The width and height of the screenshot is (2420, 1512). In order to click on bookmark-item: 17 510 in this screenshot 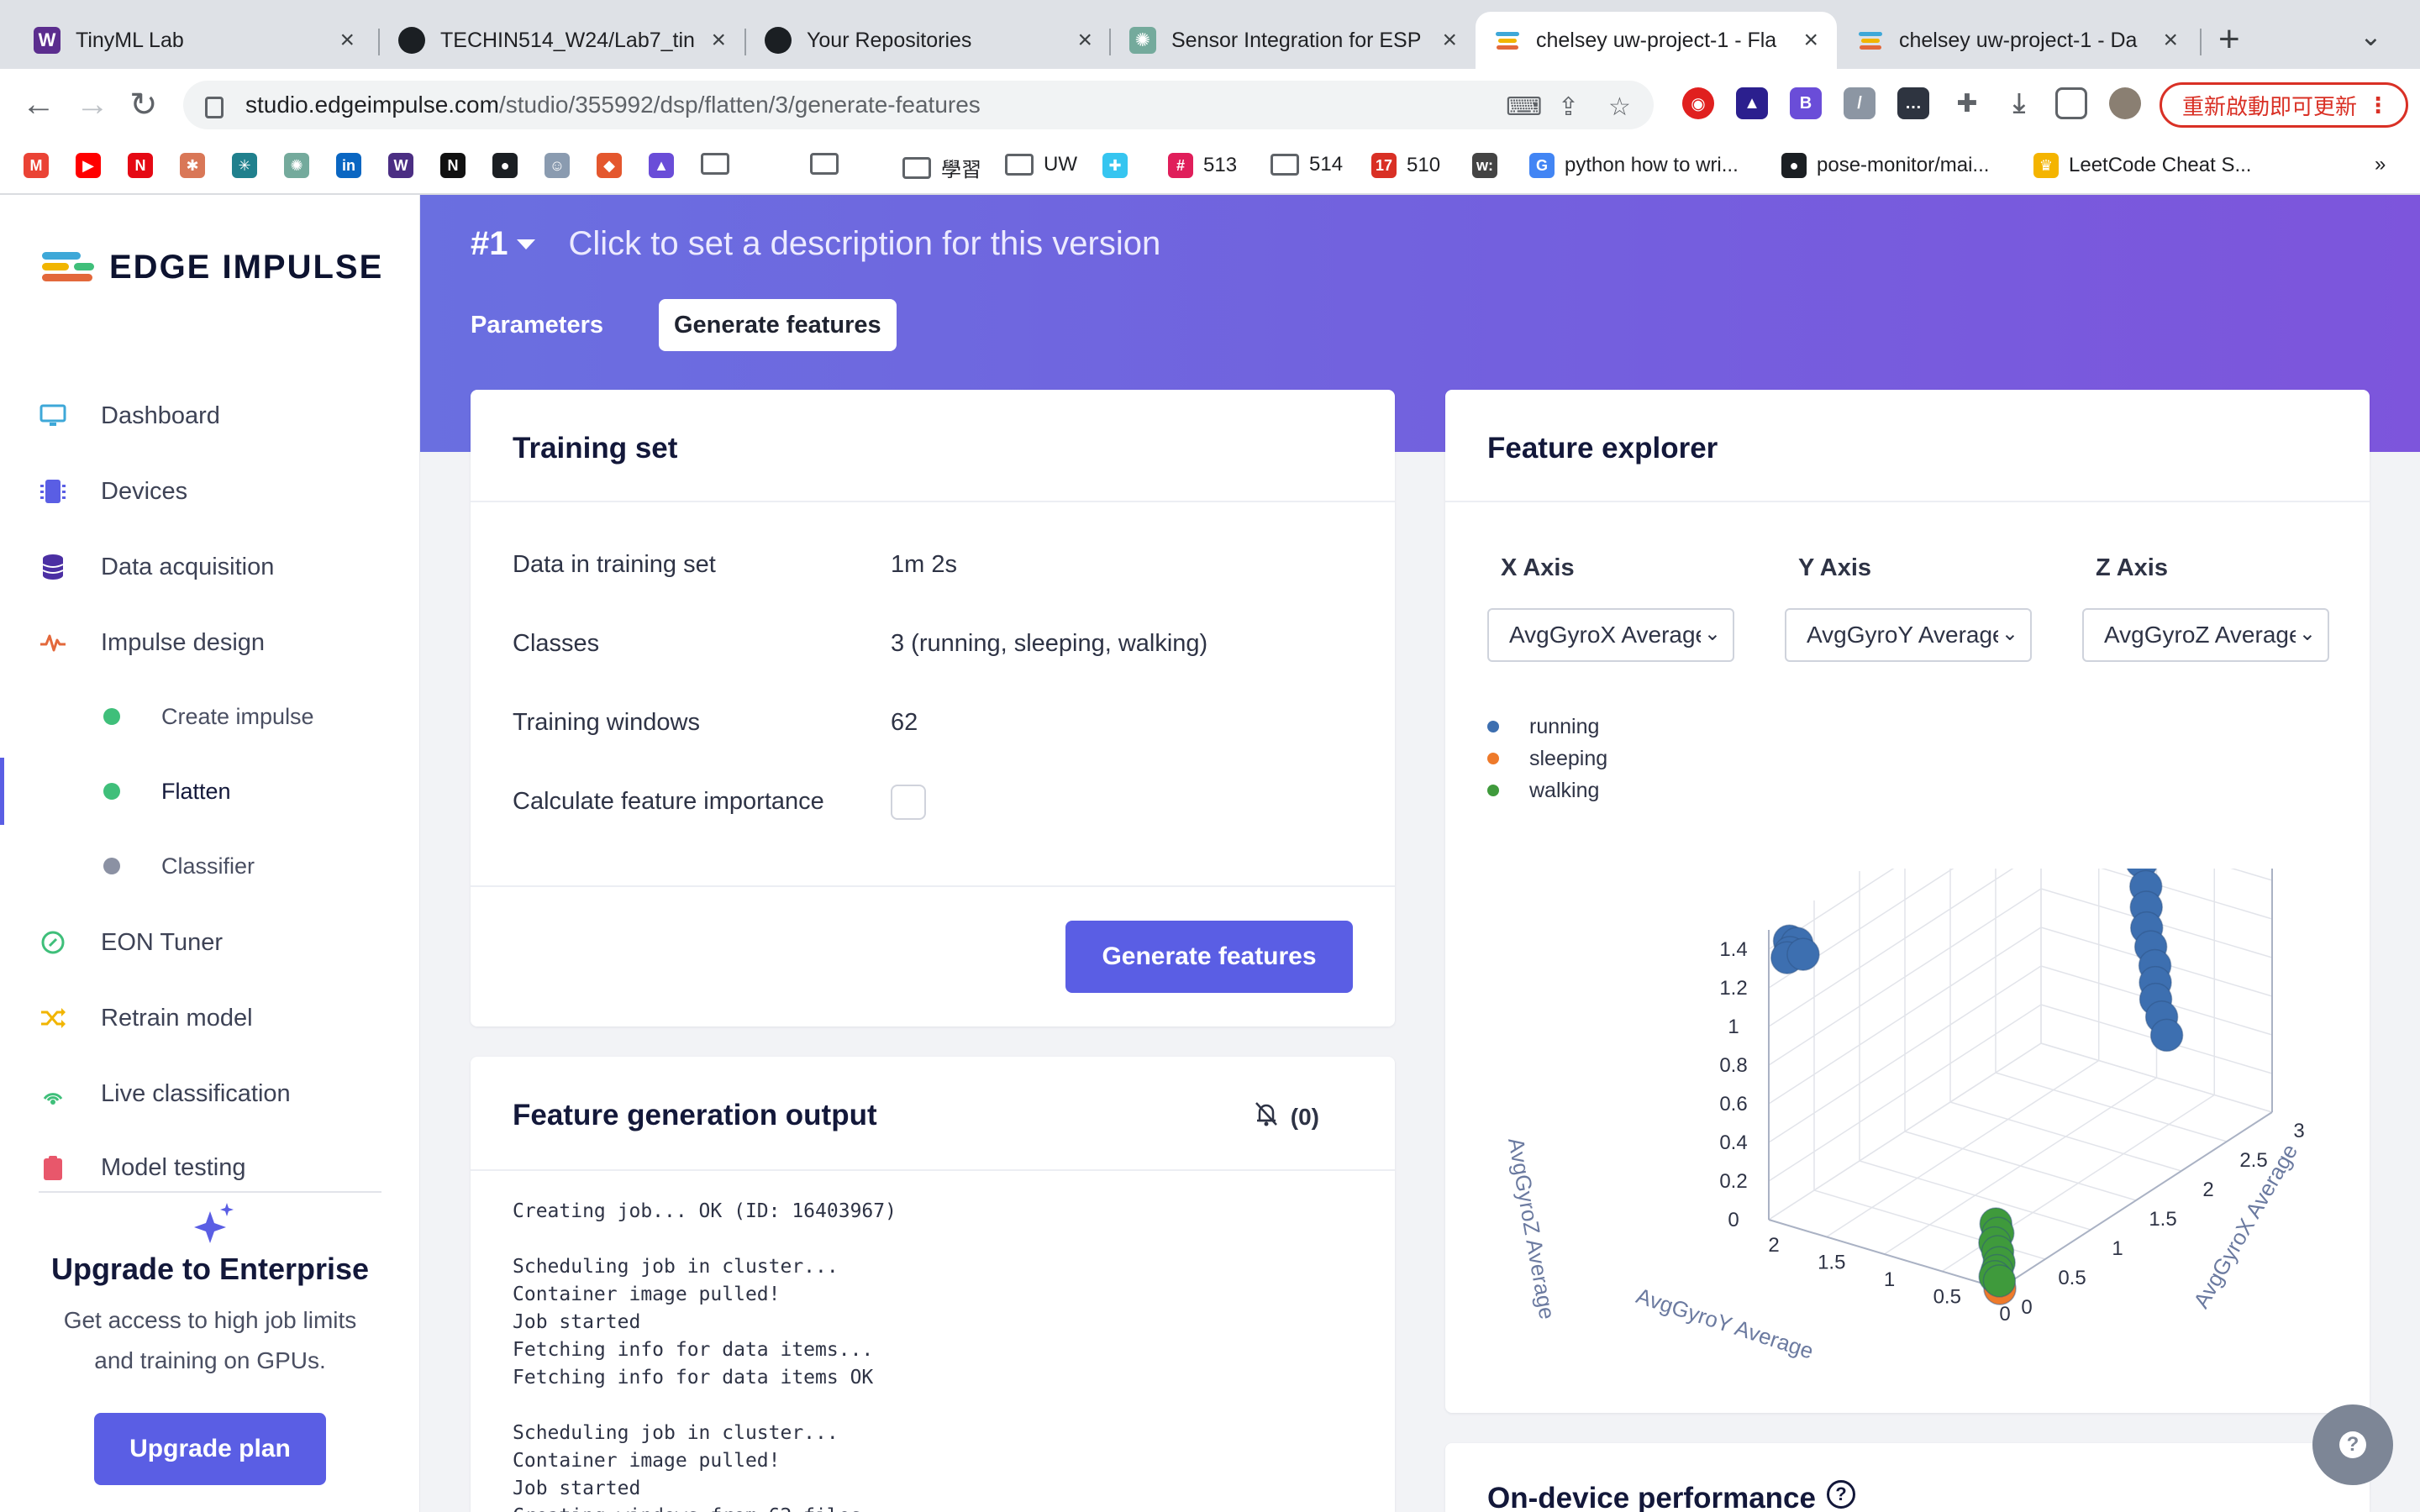, I will do `click(1406, 165)`.